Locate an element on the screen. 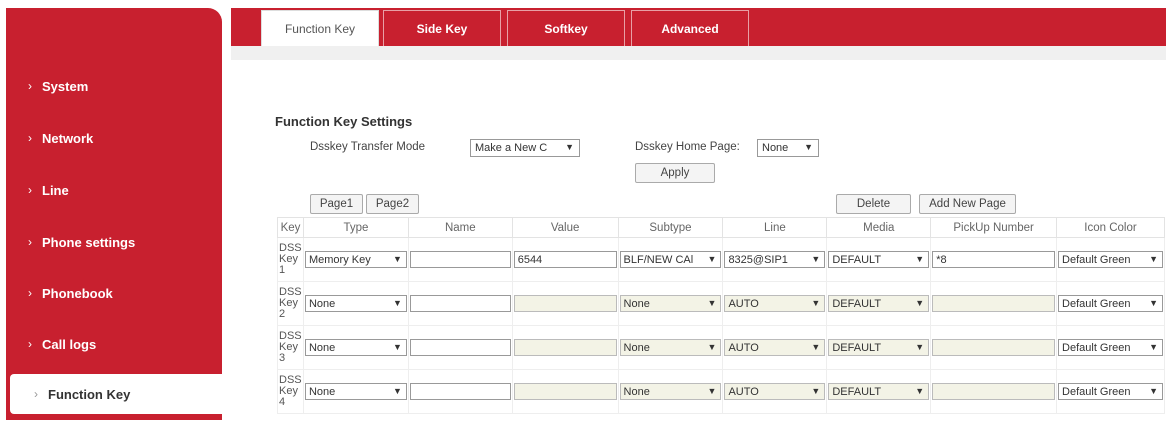 This screenshot has height=423, width=1170. sidebar-item-system: › System is located at coordinates (114, 86).